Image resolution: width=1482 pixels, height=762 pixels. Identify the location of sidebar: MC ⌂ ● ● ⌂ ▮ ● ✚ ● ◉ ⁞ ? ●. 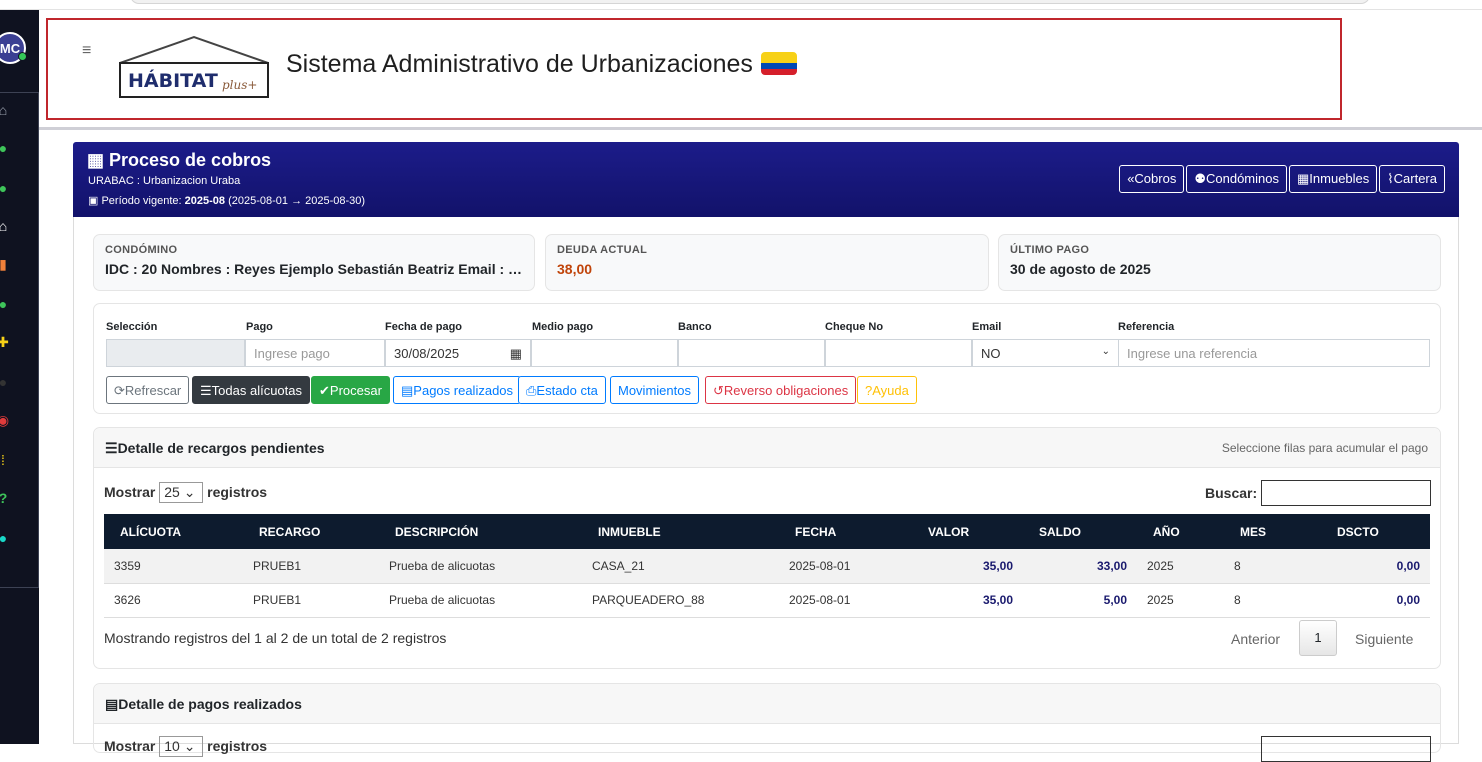
(19, 377).